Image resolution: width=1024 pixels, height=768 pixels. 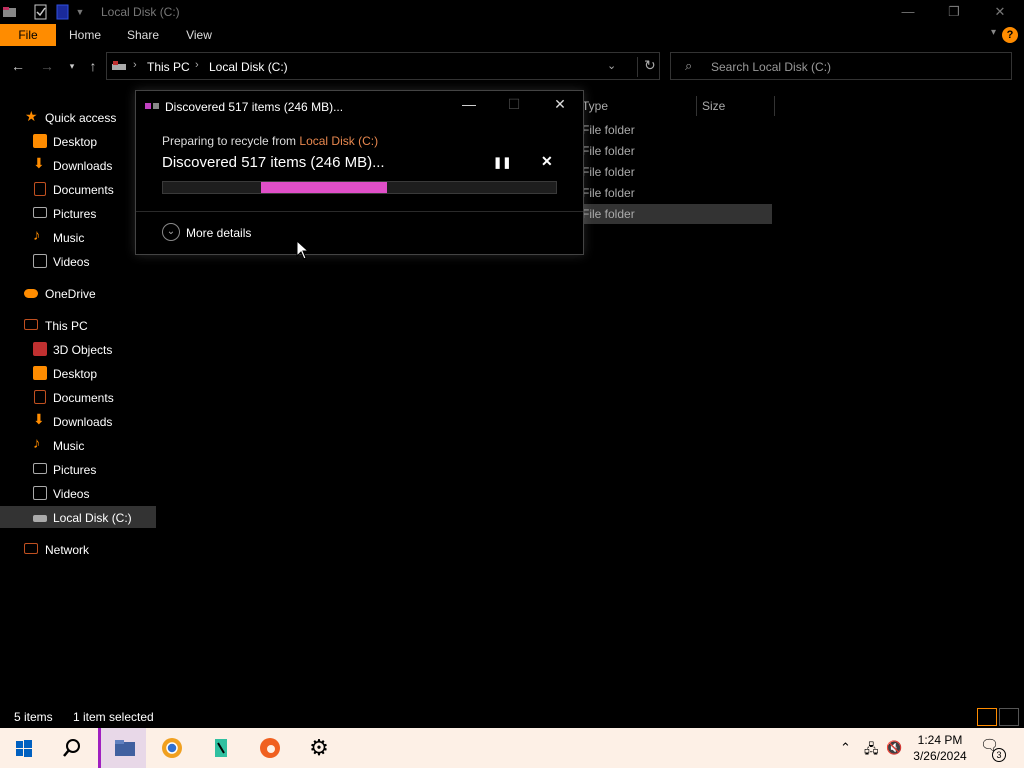 What do you see at coordinates (78, 117) in the screenshot?
I see `sidebar-item-quick-access: ★ Quick access` at bounding box center [78, 117].